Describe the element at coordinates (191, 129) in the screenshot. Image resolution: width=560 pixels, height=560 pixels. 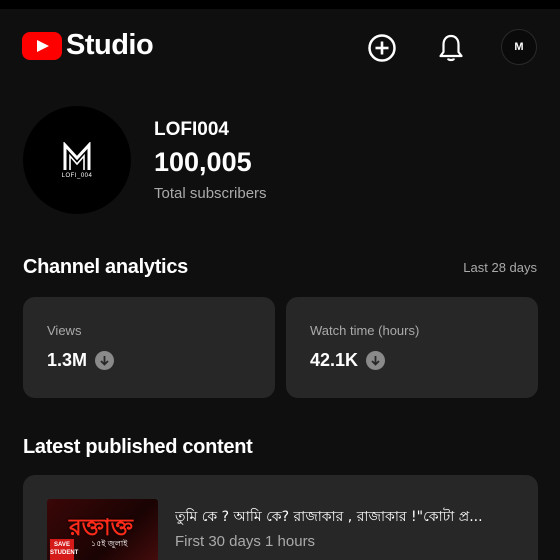
I see `channel-name: LOFI004` at that location.